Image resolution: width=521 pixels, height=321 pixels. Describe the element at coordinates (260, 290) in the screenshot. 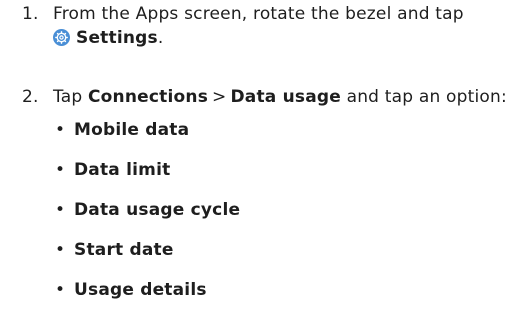

I see `list-item: • Usage details` at that location.